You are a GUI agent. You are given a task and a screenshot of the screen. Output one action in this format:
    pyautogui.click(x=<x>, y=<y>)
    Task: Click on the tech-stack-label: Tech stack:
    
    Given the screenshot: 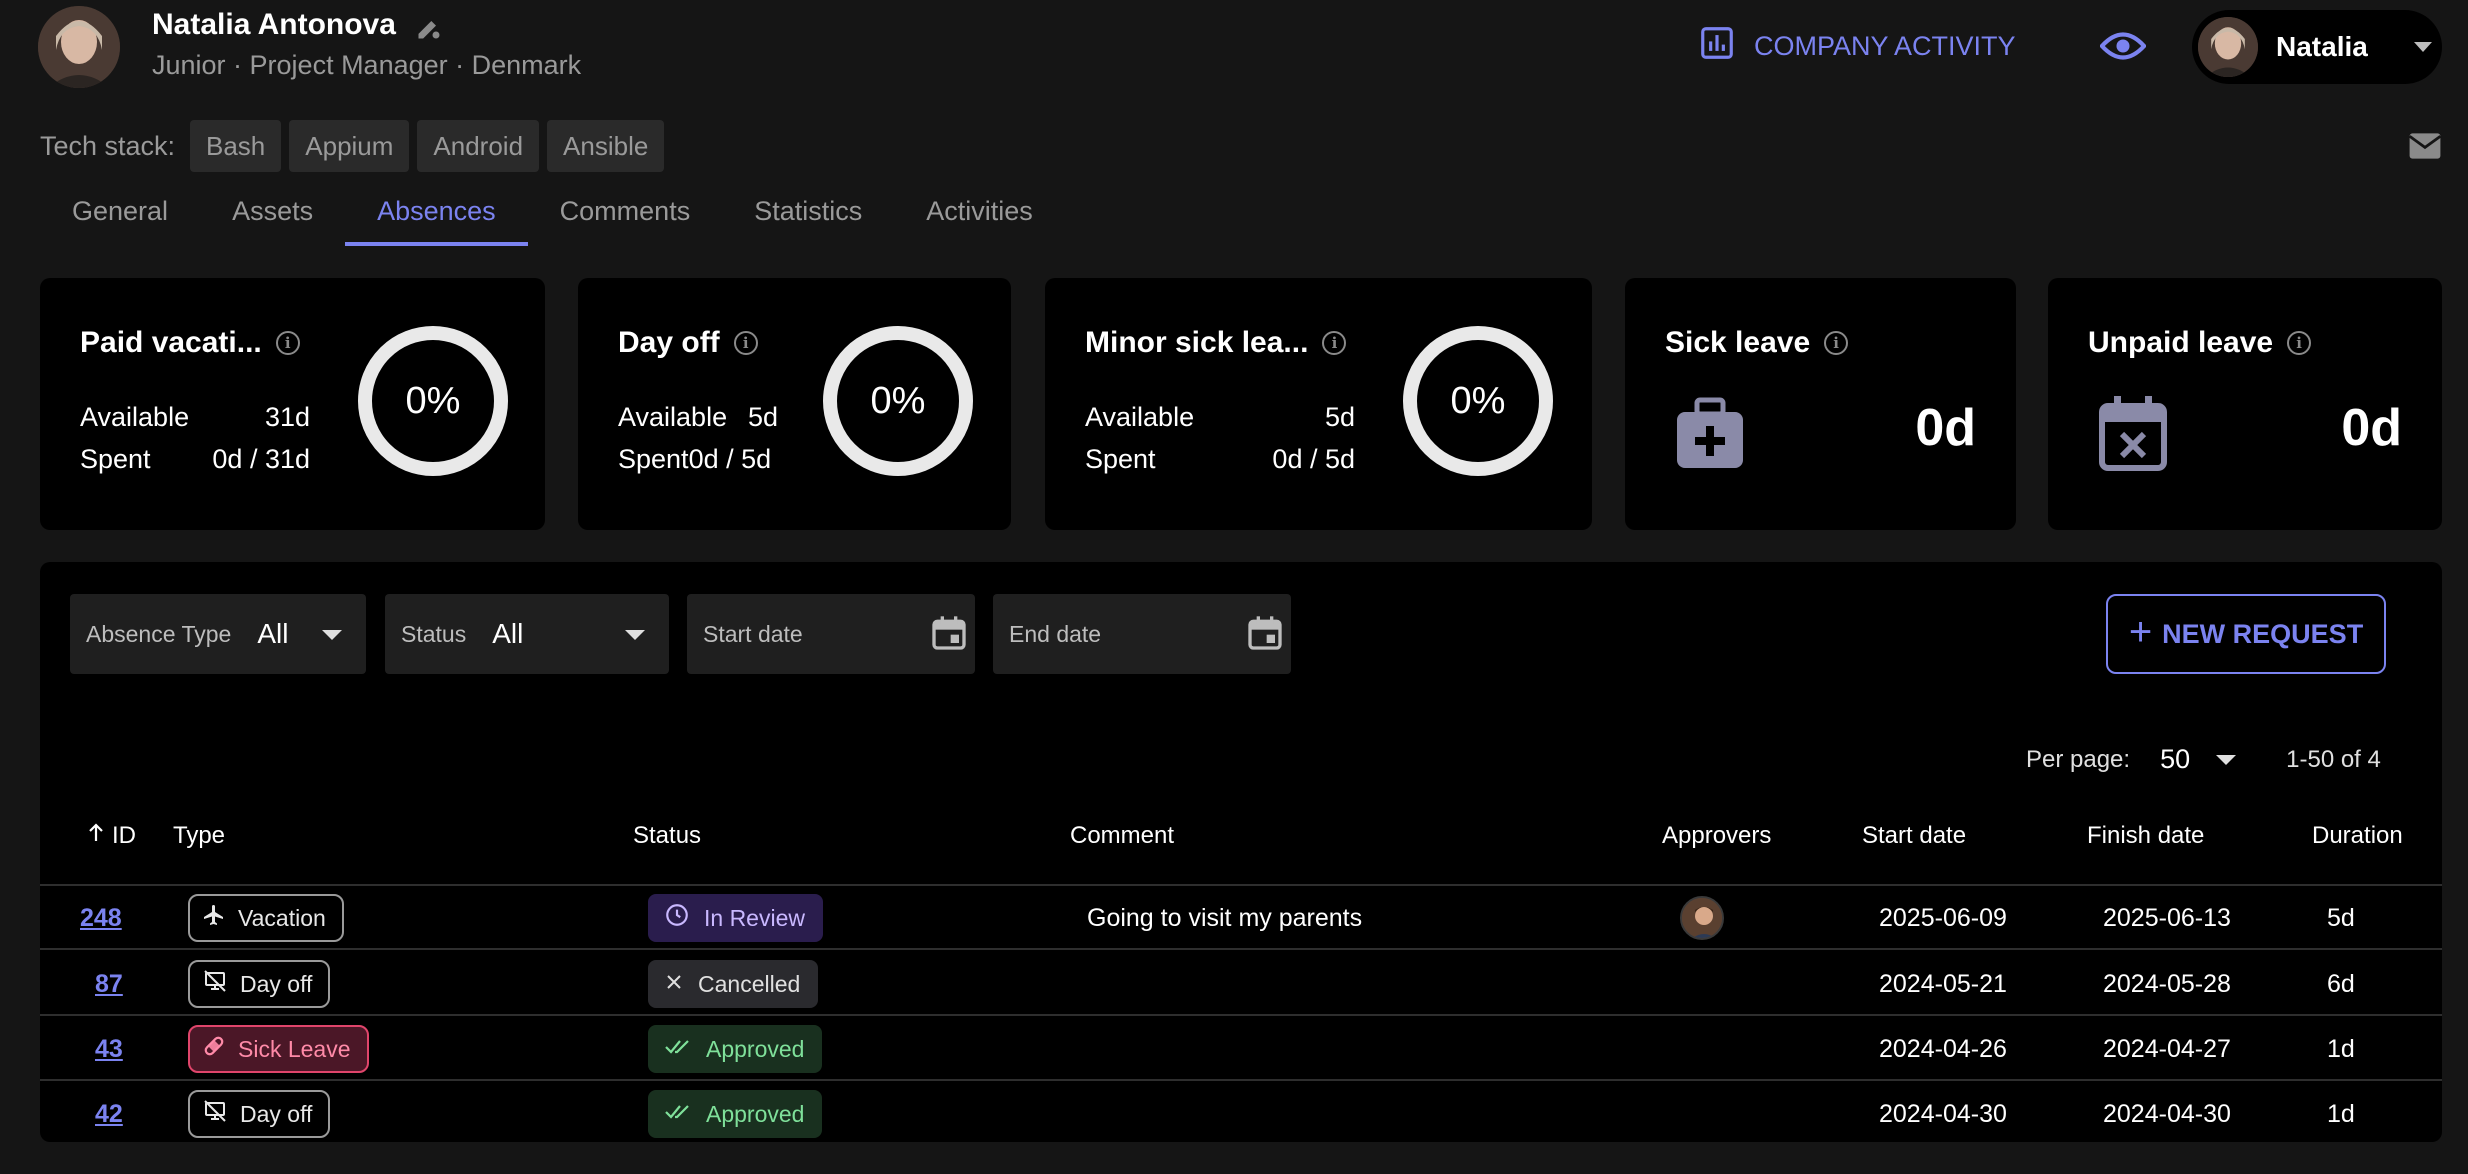 What is the action you would take?
    pyautogui.click(x=108, y=146)
    